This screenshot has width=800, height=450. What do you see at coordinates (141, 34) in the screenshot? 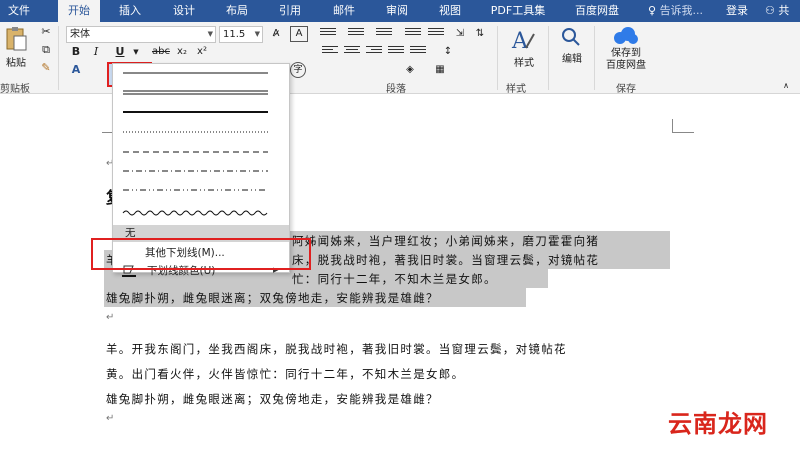
I see `font-name-combo: 宋体 ▼` at bounding box center [141, 34].